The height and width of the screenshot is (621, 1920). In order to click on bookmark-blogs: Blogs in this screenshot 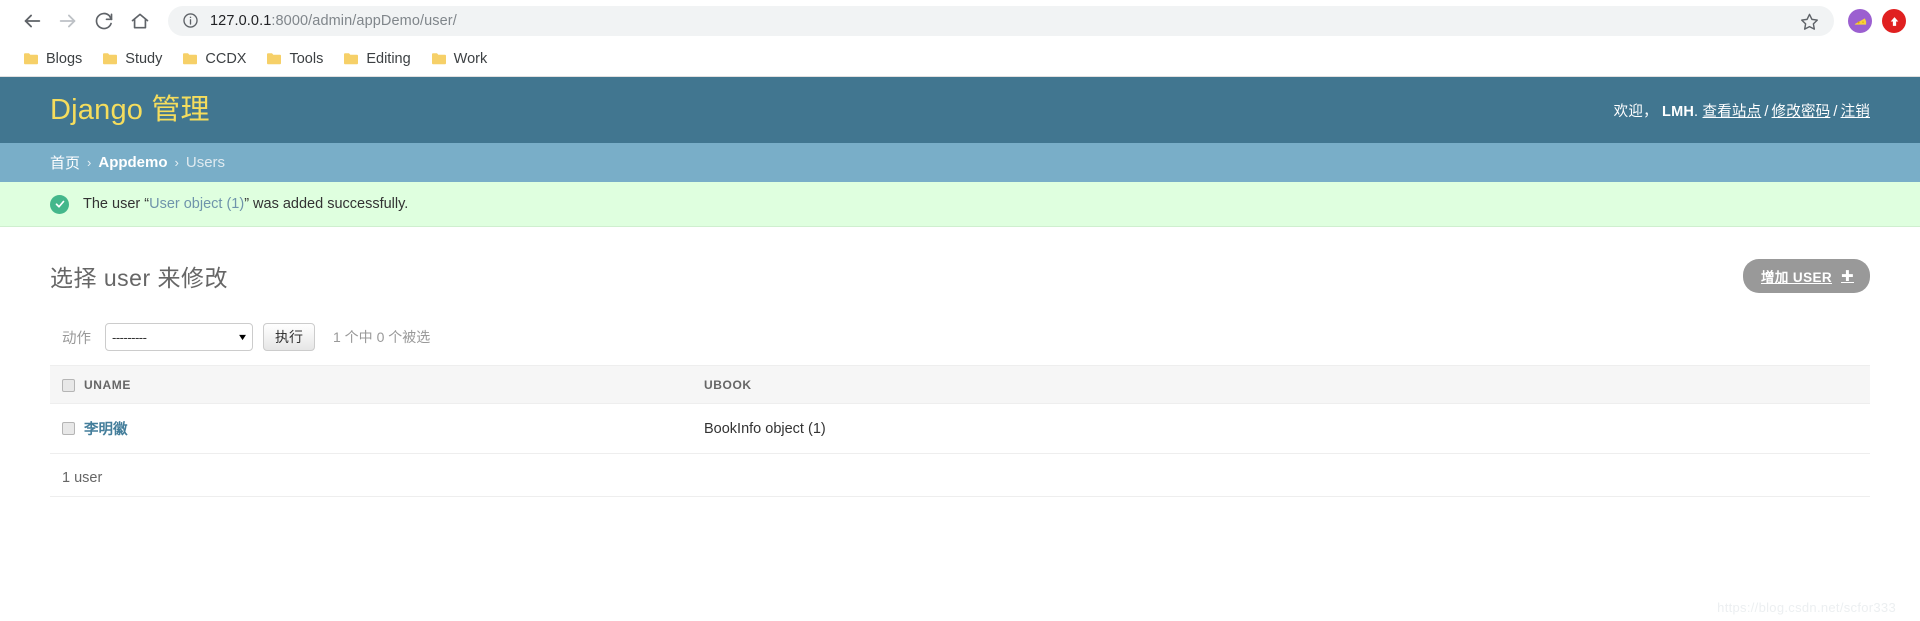, I will do `click(52, 59)`.